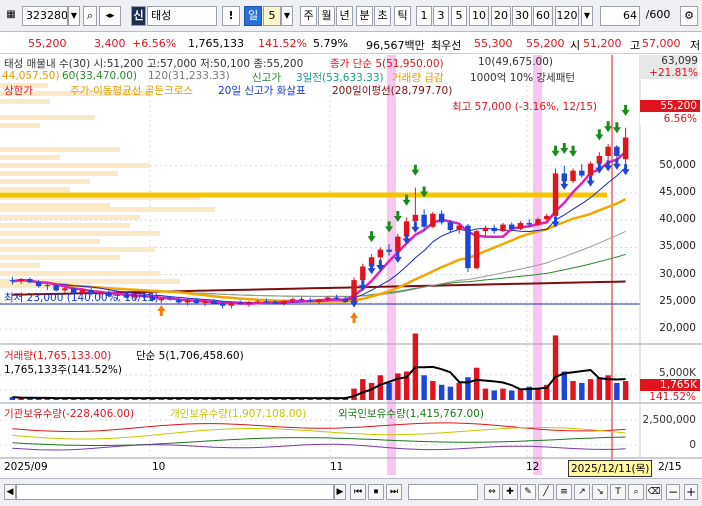 This screenshot has width=702, height=506. What do you see at coordinates (677, 164) in the screenshot?
I see `price-axis-label: 50,000` at bounding box center [677, 164].